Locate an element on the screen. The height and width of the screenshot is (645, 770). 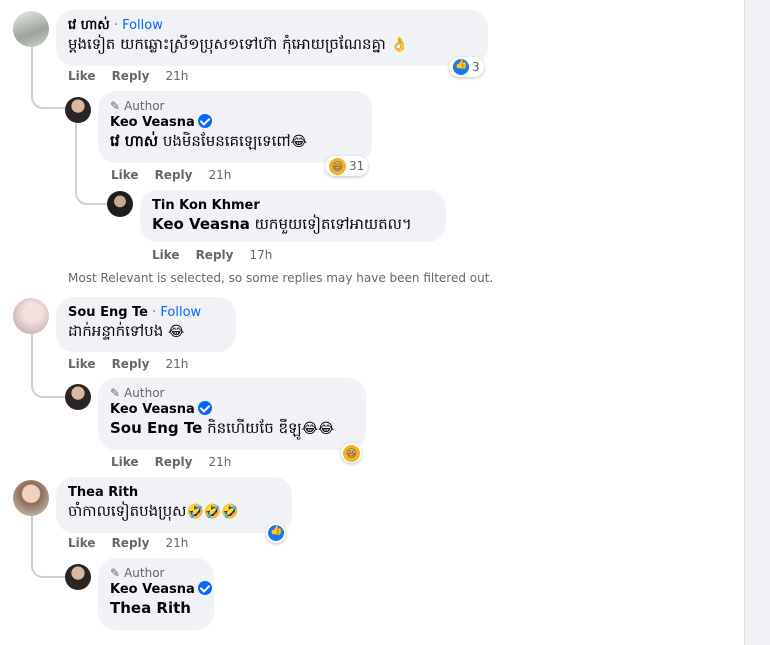
comment-text: Sou Eng Te កិនហើយចែ ឌីឡូ😂😂 is located at coordinates (232, 428).